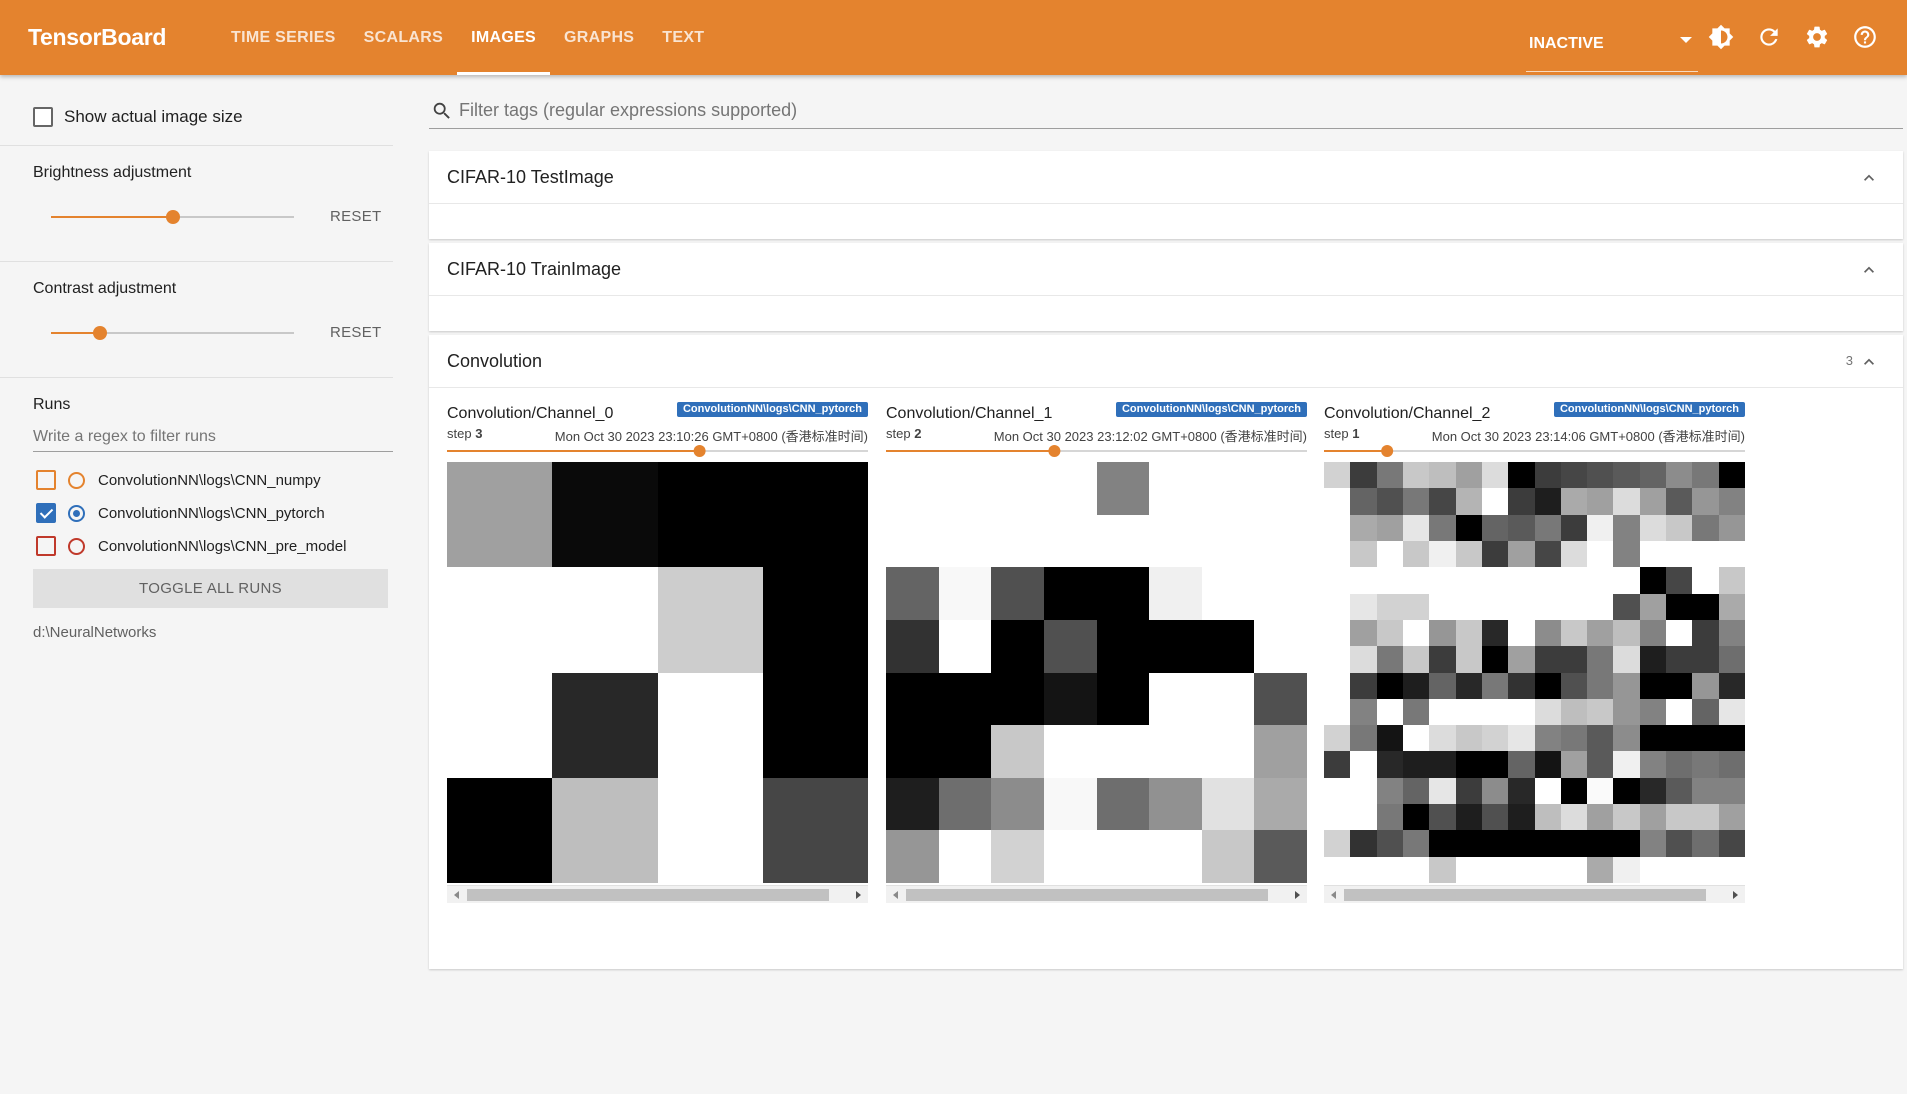  I want to click on settings-icon, so click(1817, 37).